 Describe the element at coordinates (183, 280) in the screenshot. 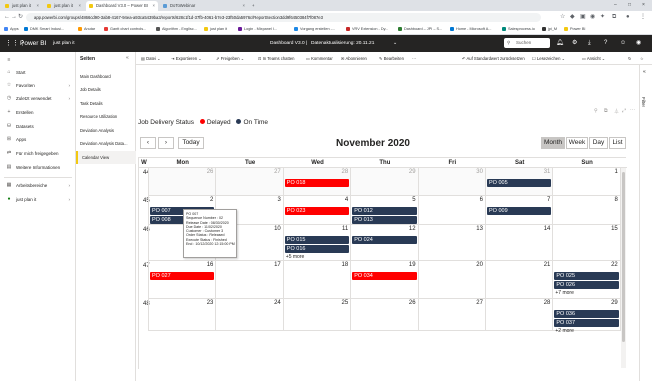

I see `day-cell: 16` at that location.